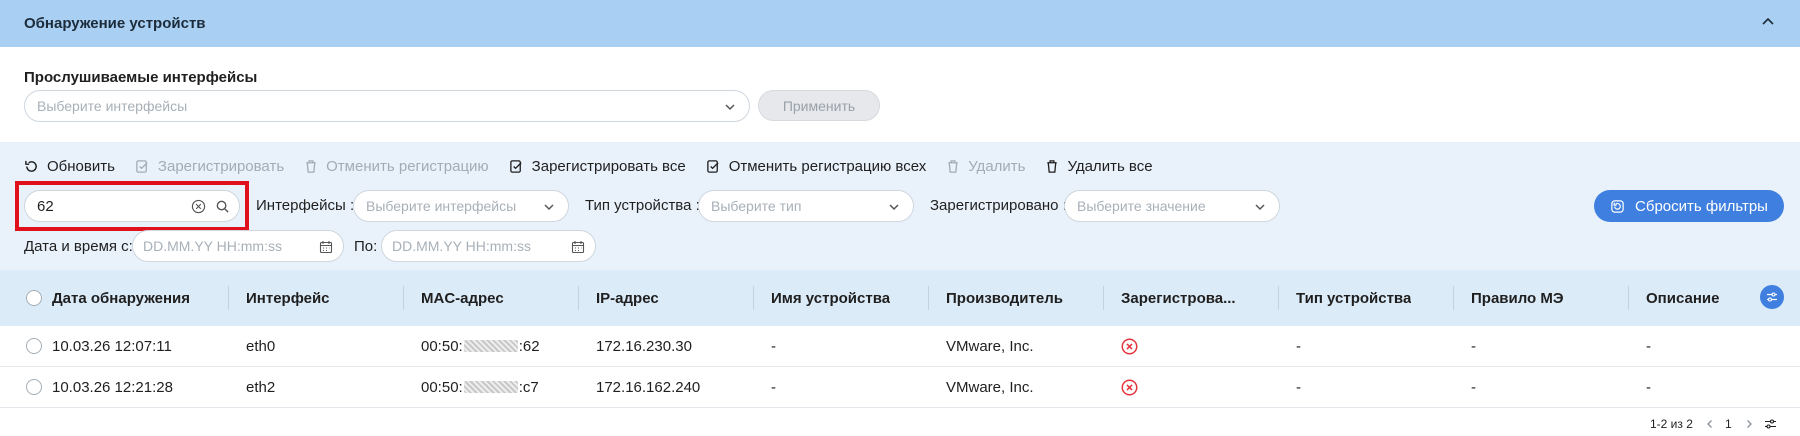  I want to click on register-label: Зарегистрировать, so click(221, 166).